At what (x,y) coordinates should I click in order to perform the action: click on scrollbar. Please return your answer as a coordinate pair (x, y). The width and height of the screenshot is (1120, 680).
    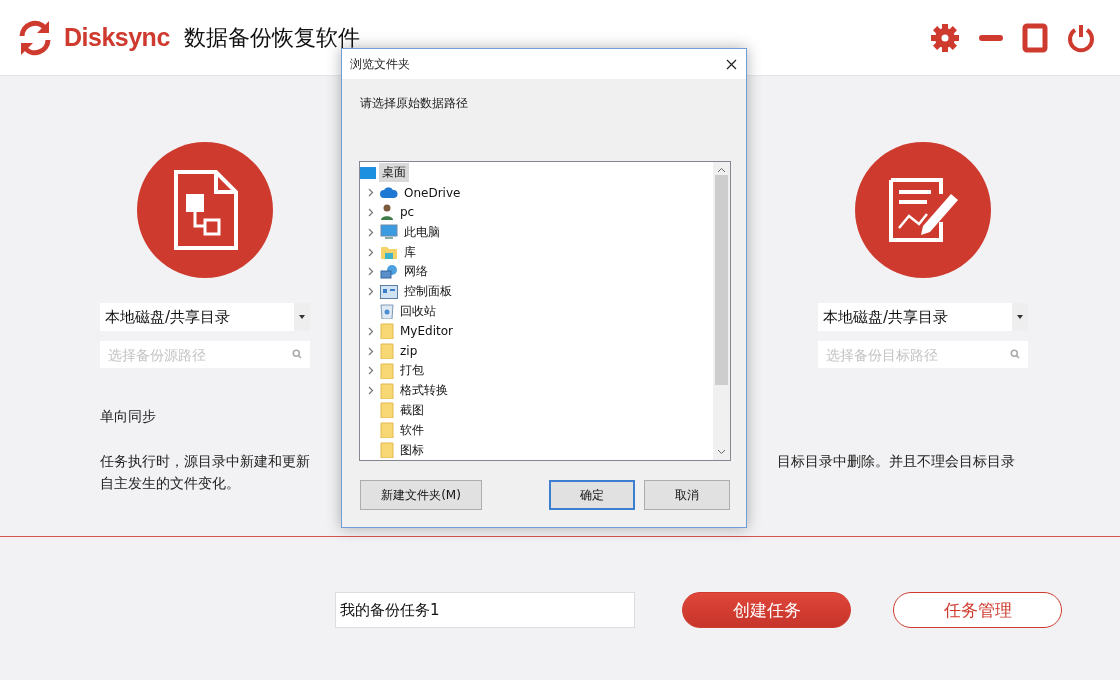
    Looking at the image, I should click on (721, 311).